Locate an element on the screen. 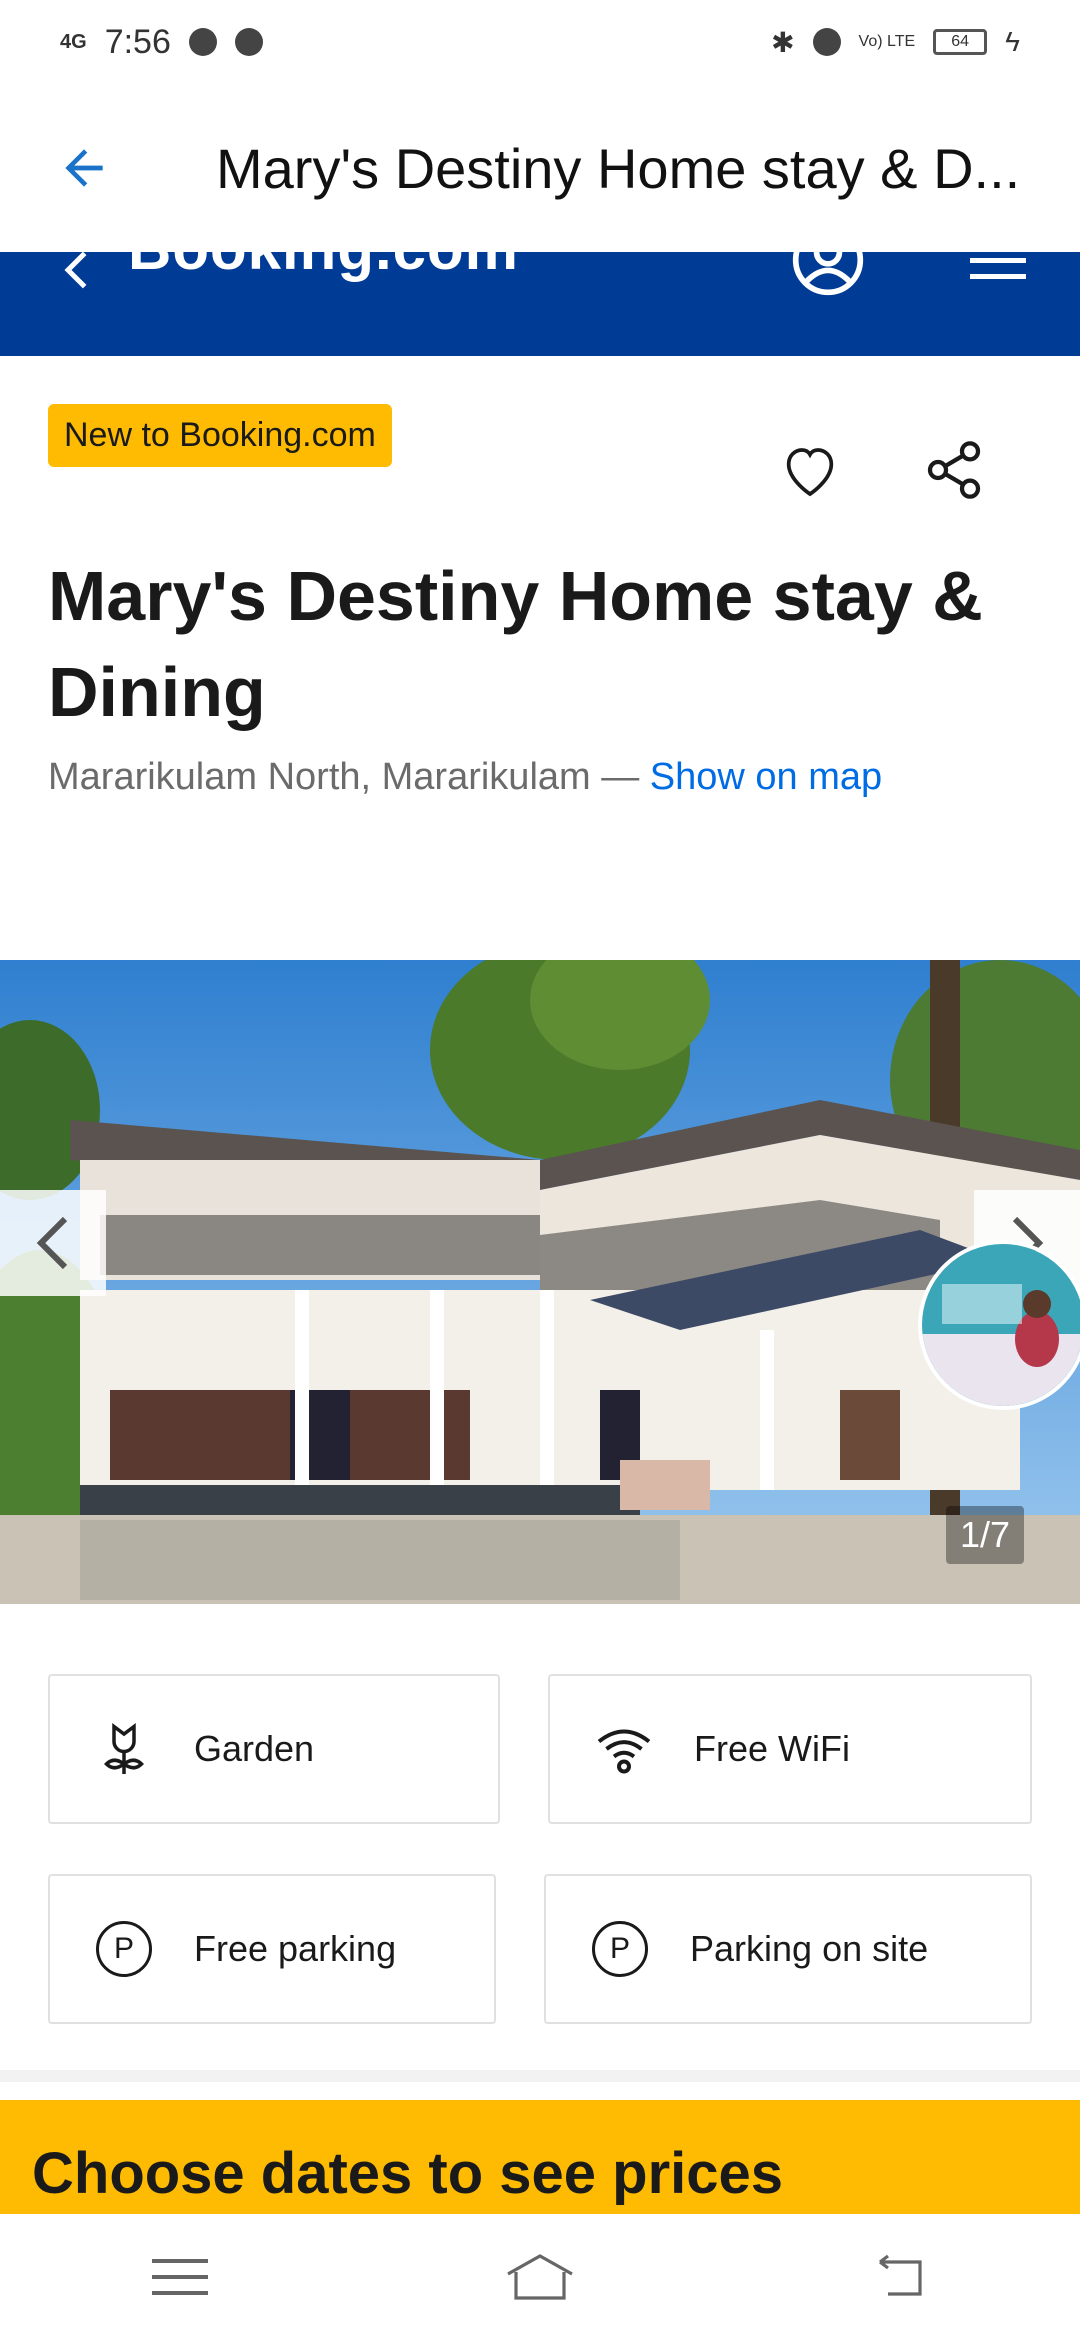 Image resolution: width=1080 pixels, height=2340 pixels. bluetooth-icon: ✱ is located at coordinates (783, 42).